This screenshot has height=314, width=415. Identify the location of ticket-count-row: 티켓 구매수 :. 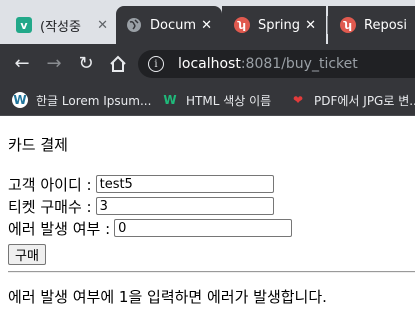
(141, 206).